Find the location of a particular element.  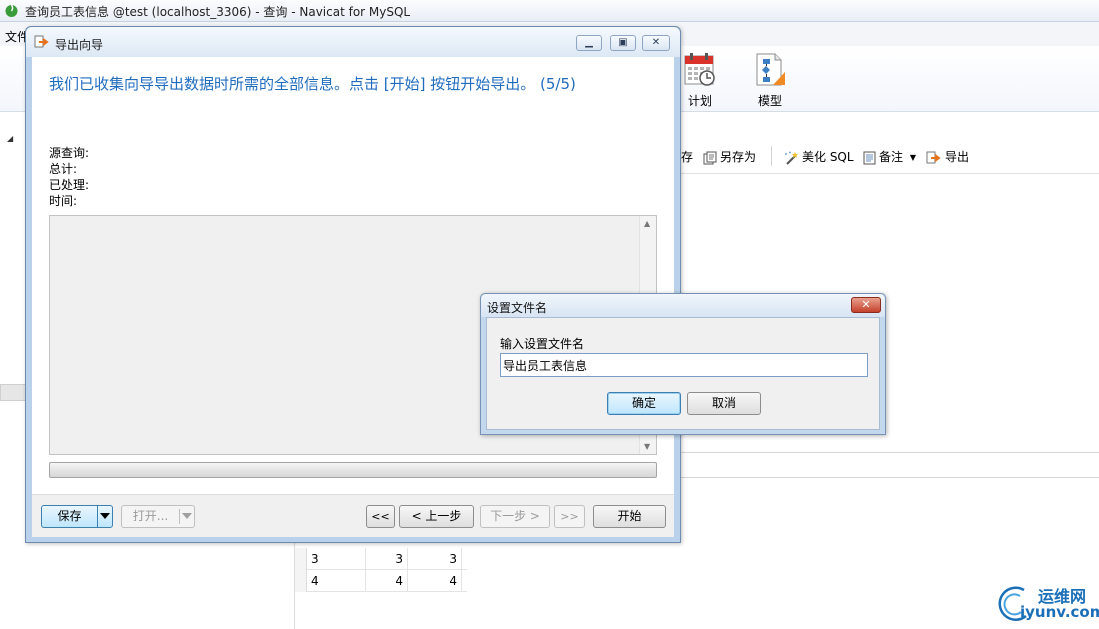

ok-button: 确定 is located at coordinates (644, 403).